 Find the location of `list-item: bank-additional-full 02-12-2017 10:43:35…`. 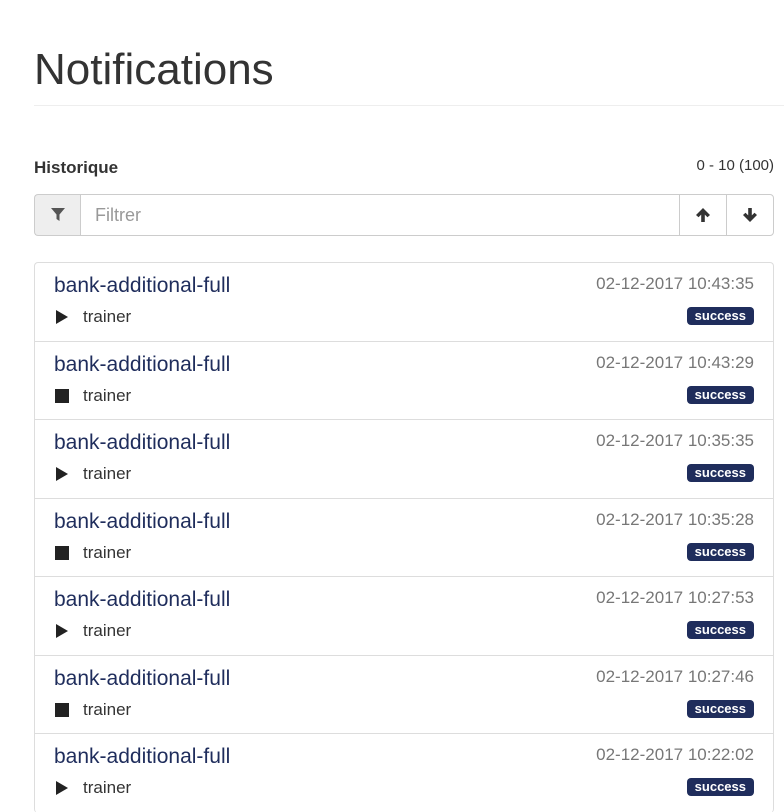

list-item: bank-additional-full 02-12-2017 10:43:35… is located at coordinates (404, 302).